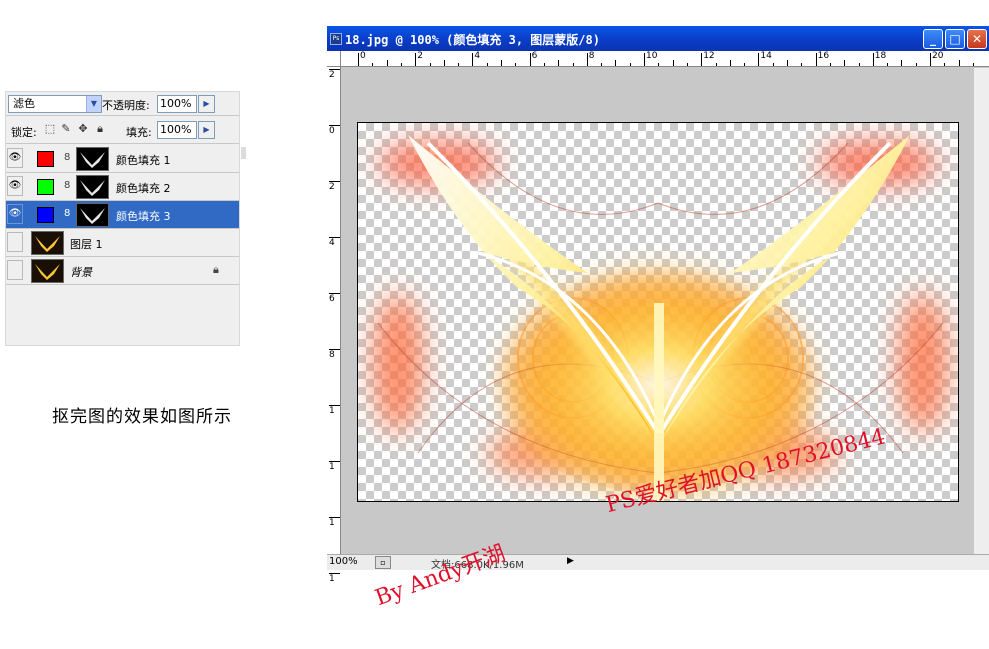 The image size is (989, 649). Describe the element at coordinates (126, 105) in the screenshot. I see `opacity-label: 不透明度:` at that location.